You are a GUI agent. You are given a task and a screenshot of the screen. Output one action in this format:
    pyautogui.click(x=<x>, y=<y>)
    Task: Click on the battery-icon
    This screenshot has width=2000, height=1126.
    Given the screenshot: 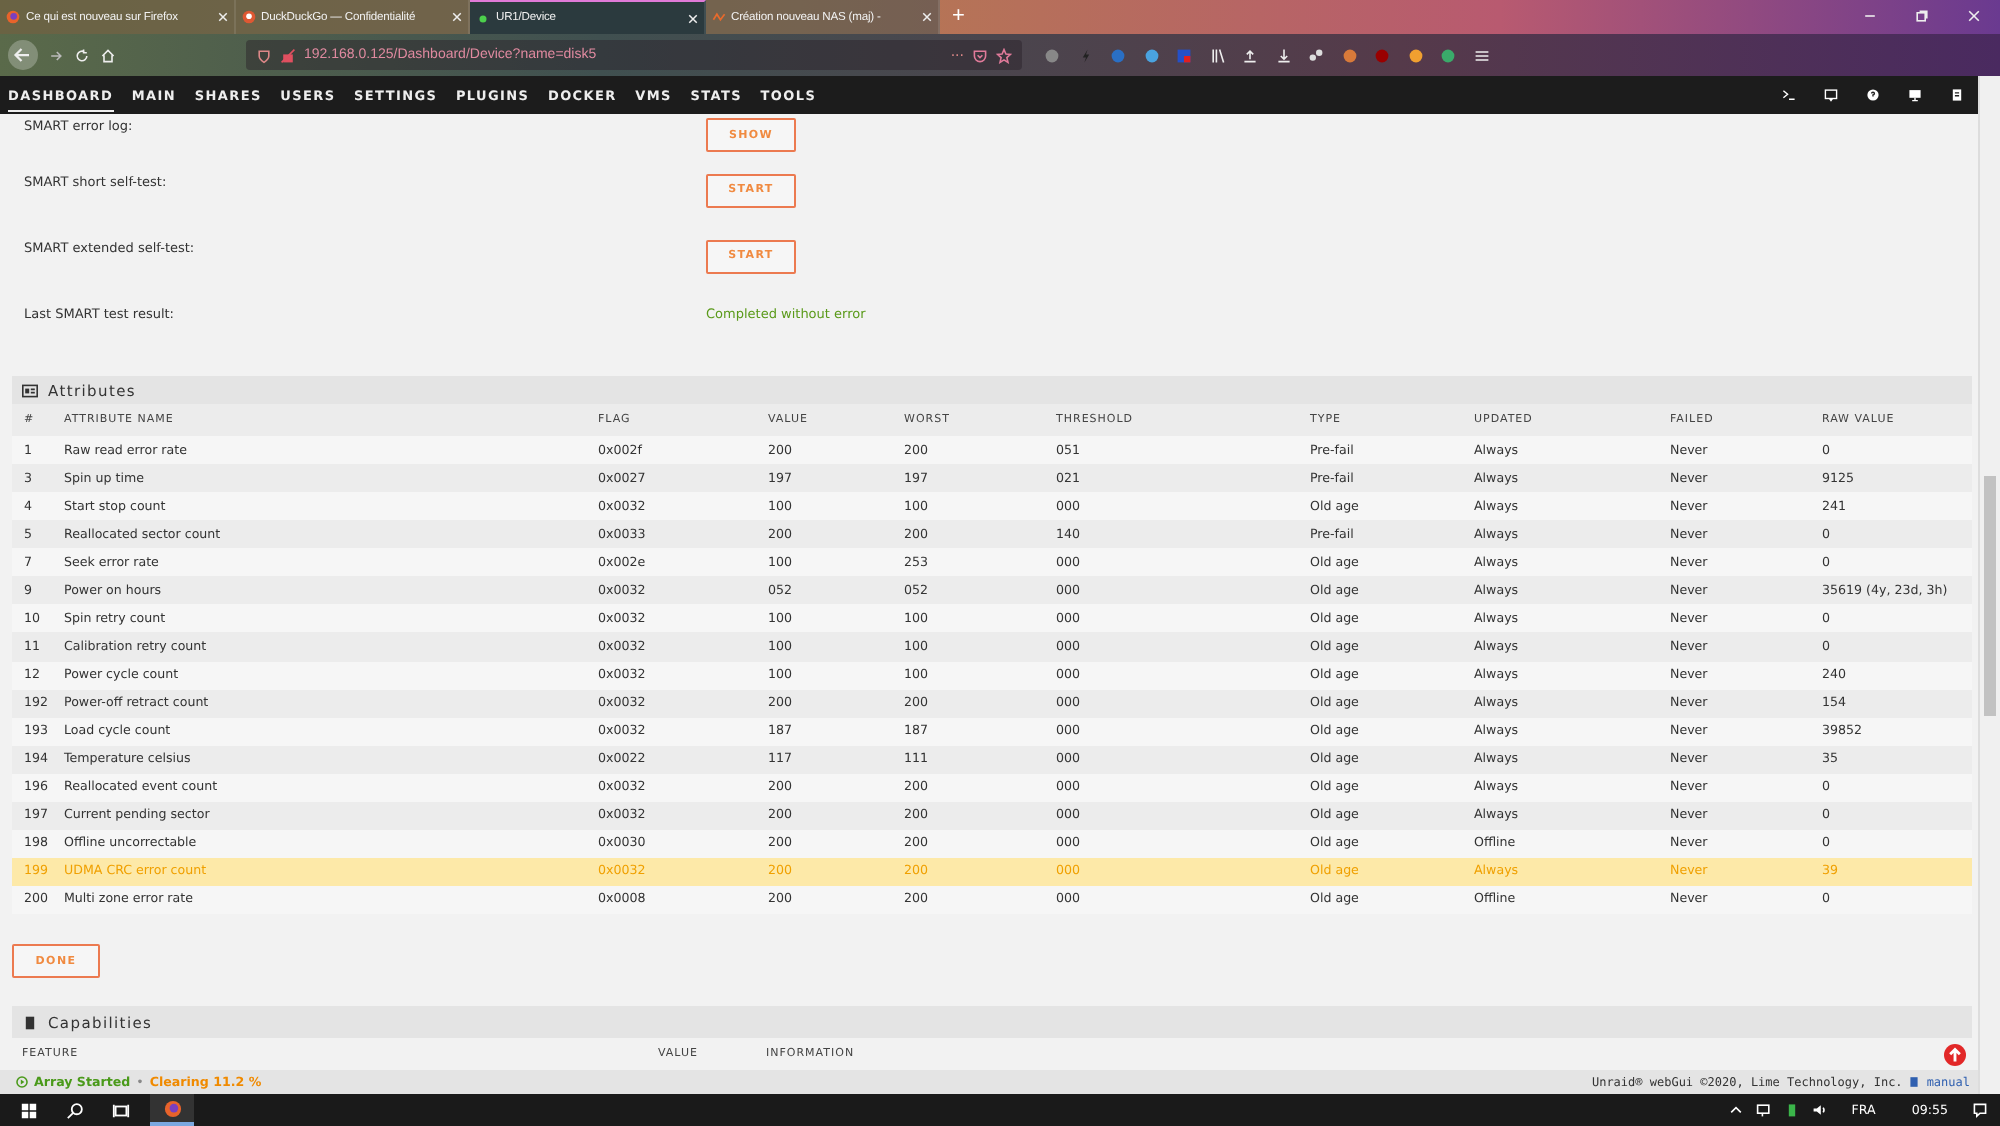 What is the action you would take?
    pyautogui.click(x=1791, y=1110)
    